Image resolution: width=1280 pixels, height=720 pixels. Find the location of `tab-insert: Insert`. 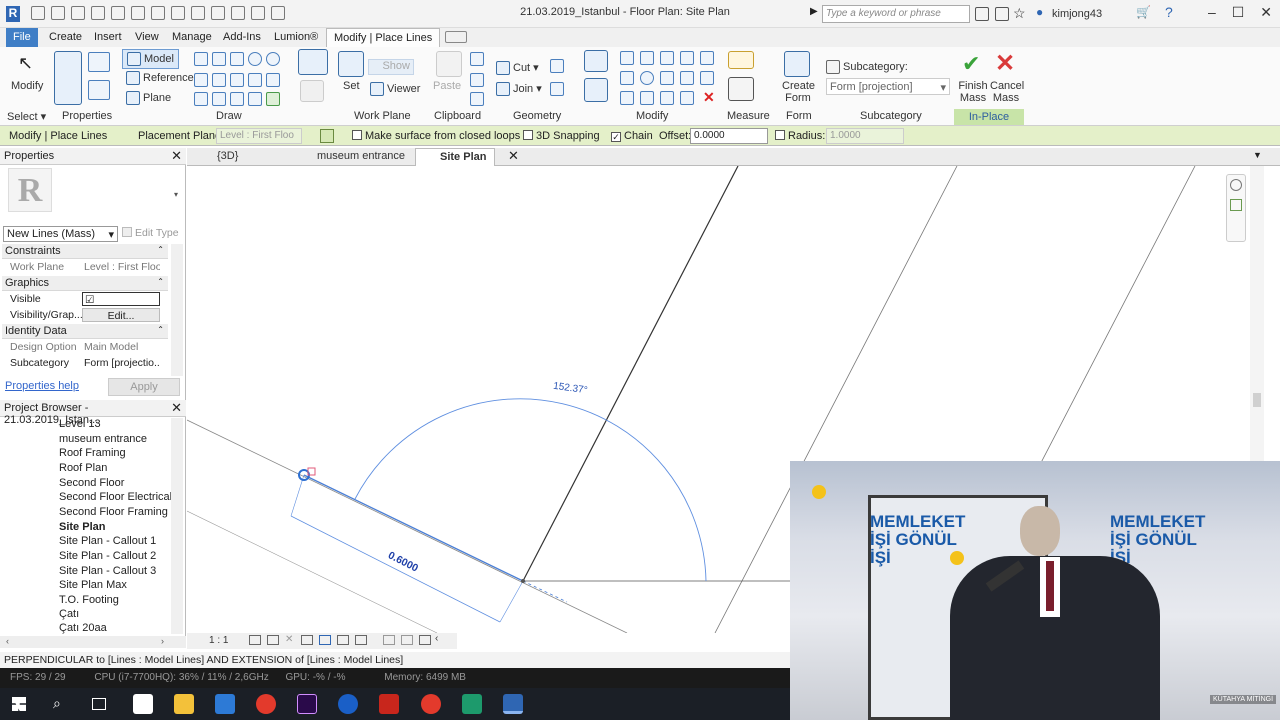

tab-insert: Insert is located at coordinates (108, 37).